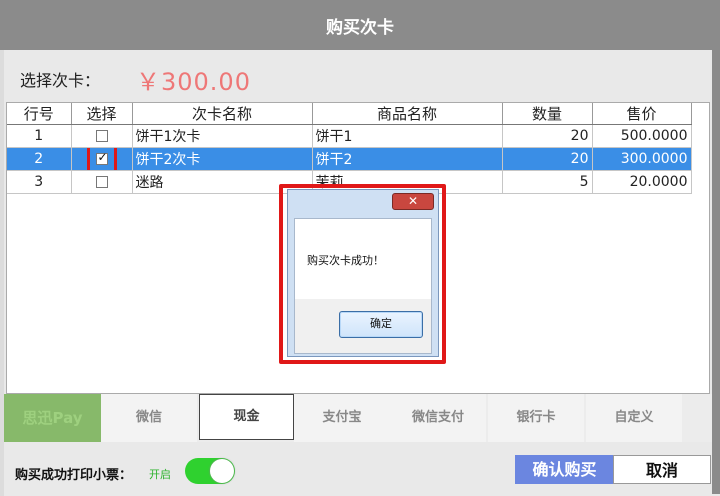  What do you see at coordinates (360, 25) in the screenshot?
I see `window-title: 购买次卡` at bounding box center [360, 25].